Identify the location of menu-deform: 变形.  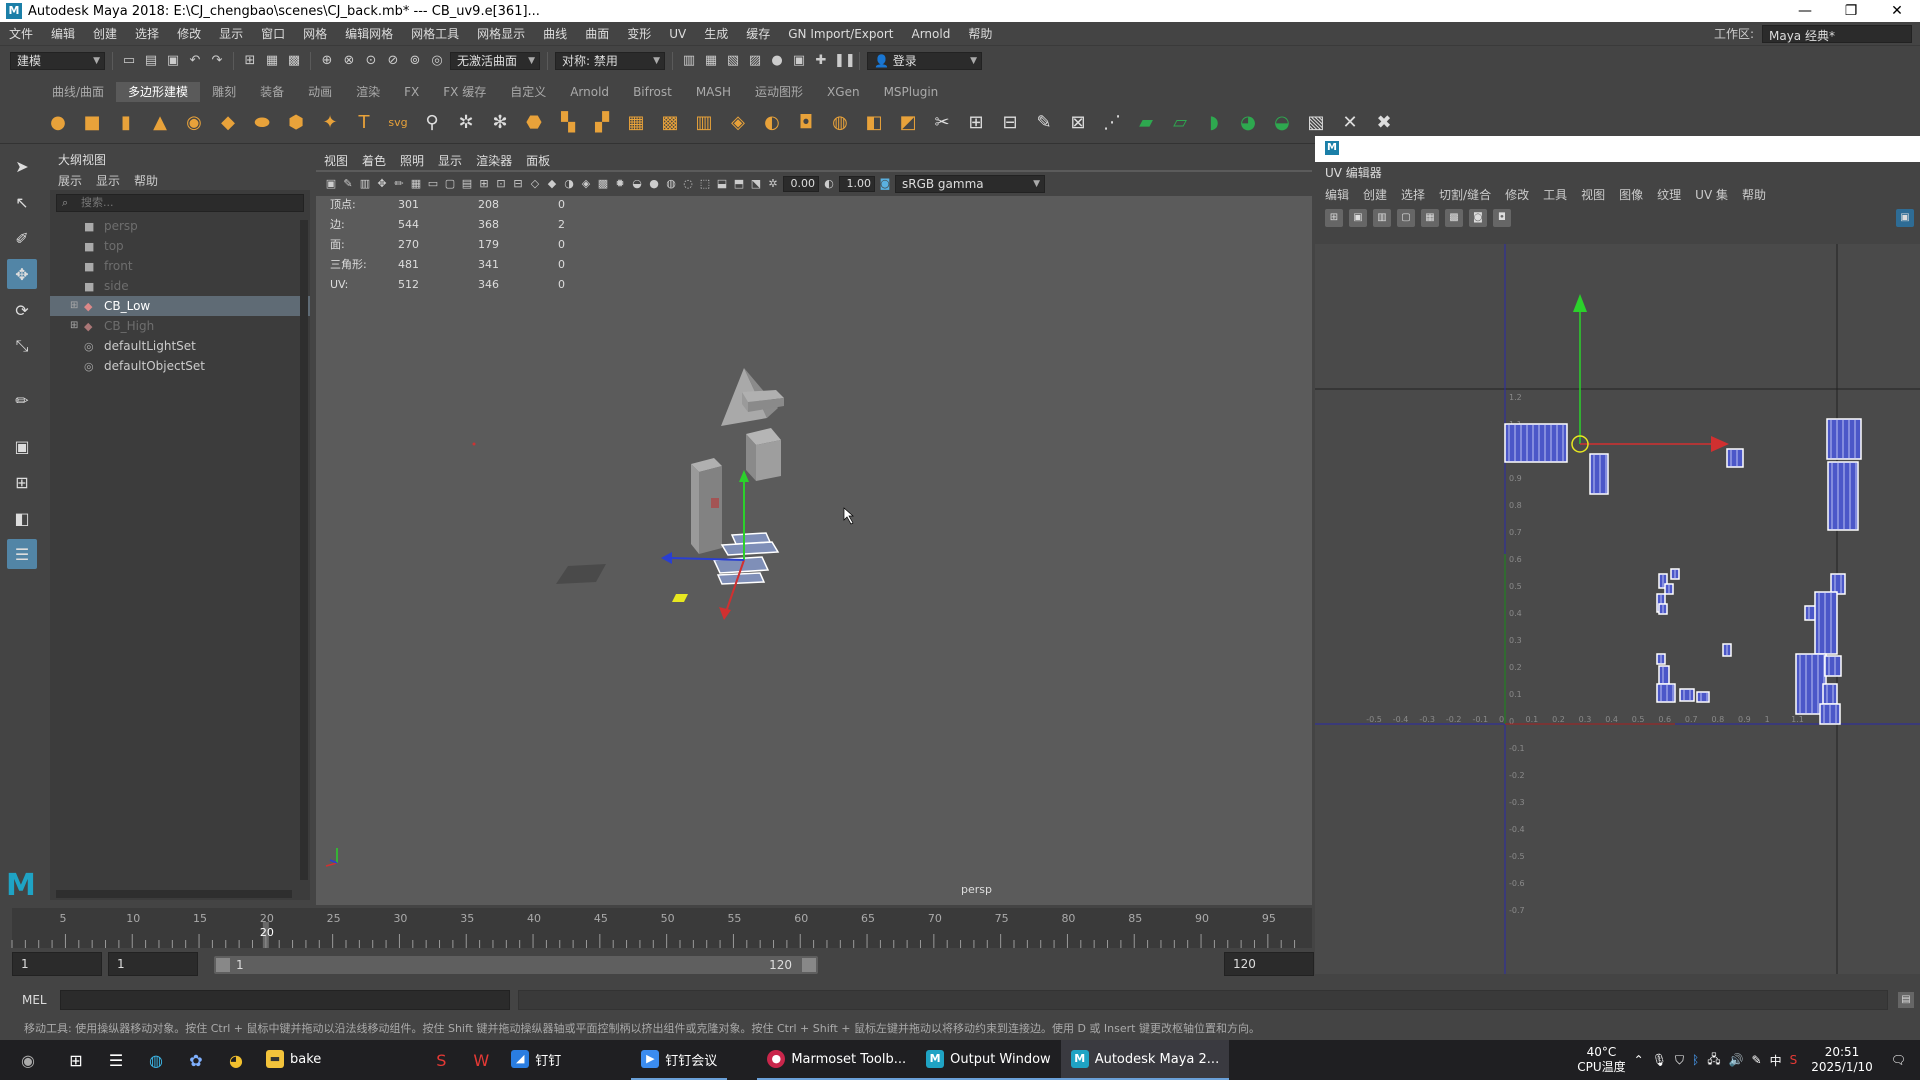
(639, 33).